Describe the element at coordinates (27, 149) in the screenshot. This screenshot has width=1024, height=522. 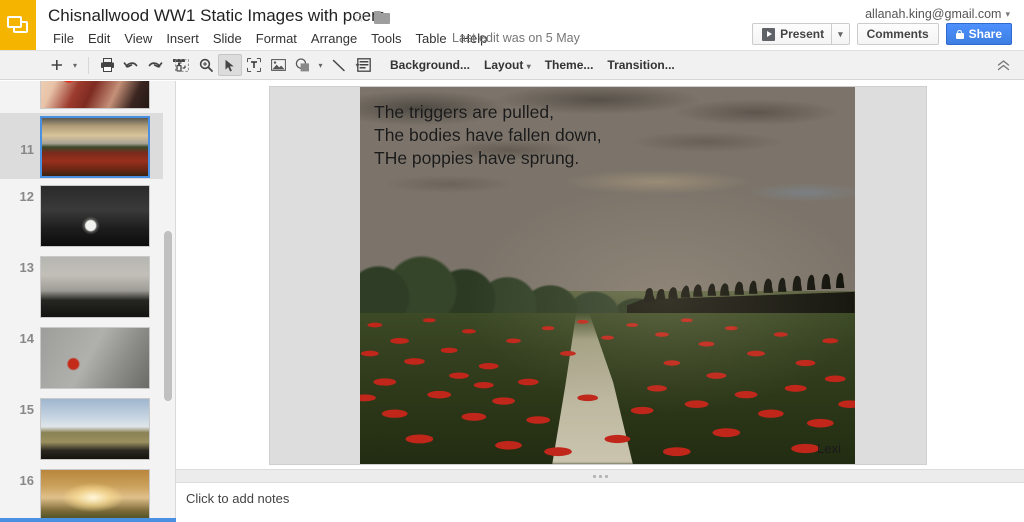
I see `slide-number: 11` at that location.